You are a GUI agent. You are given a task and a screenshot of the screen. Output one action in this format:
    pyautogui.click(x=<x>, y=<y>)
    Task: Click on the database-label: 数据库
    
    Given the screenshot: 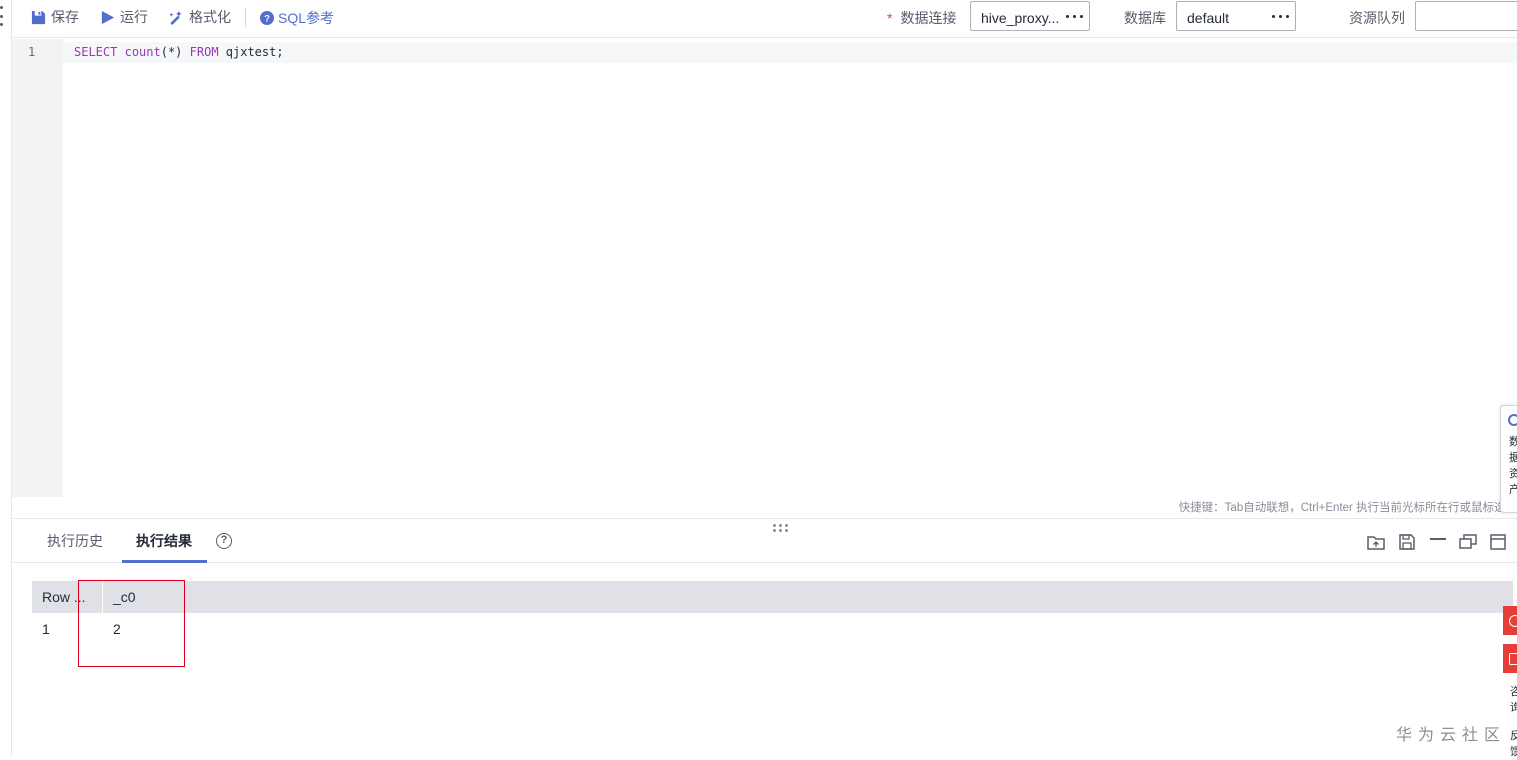 What is the action you would take?
    pyautogui.click(x=1145, y=18)
    